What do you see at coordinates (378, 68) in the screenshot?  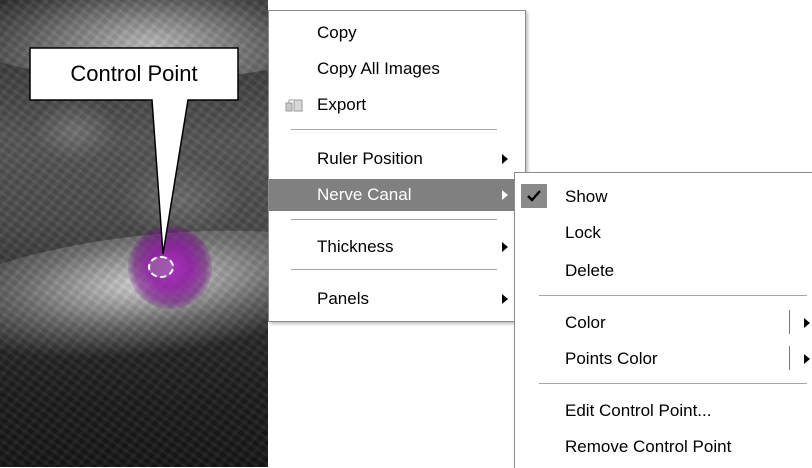 I see `menu-item-label: Copy All Images` at bounding box center [378, 68].